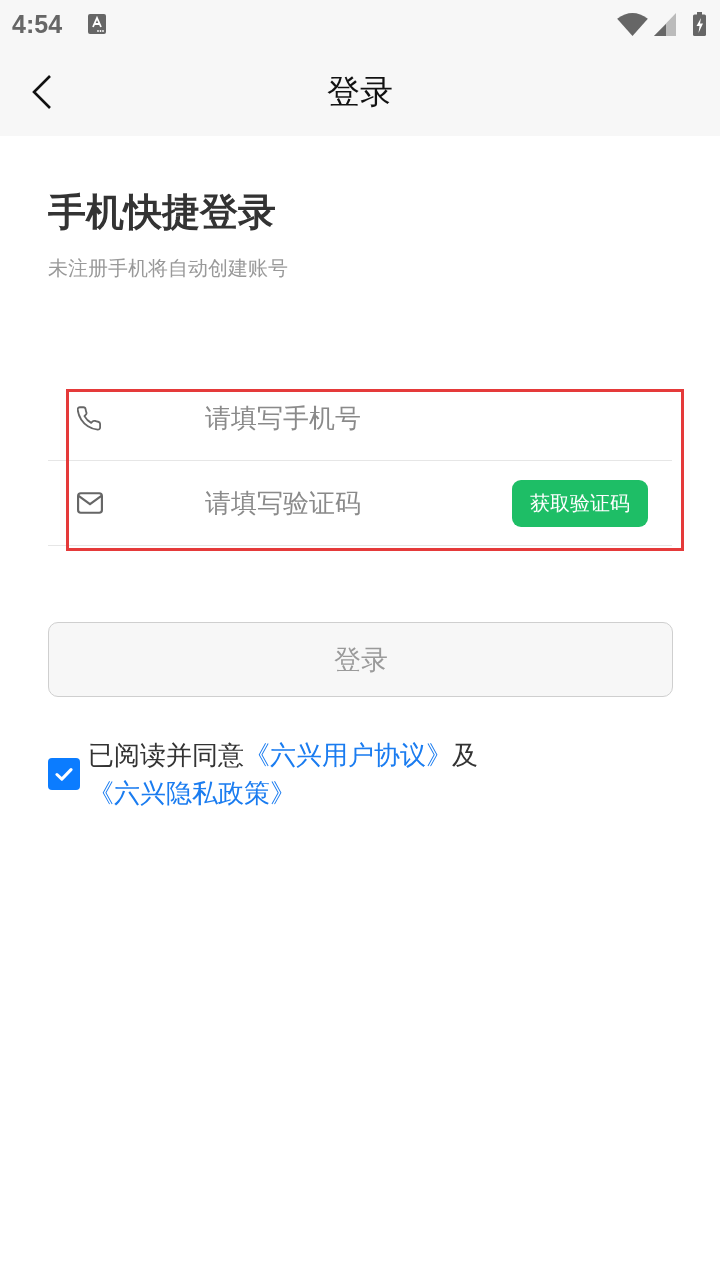 The image size is (720, 1280). I want to click on login-subtitle: 未注册手机将自动创建账号, so click(168, 268).